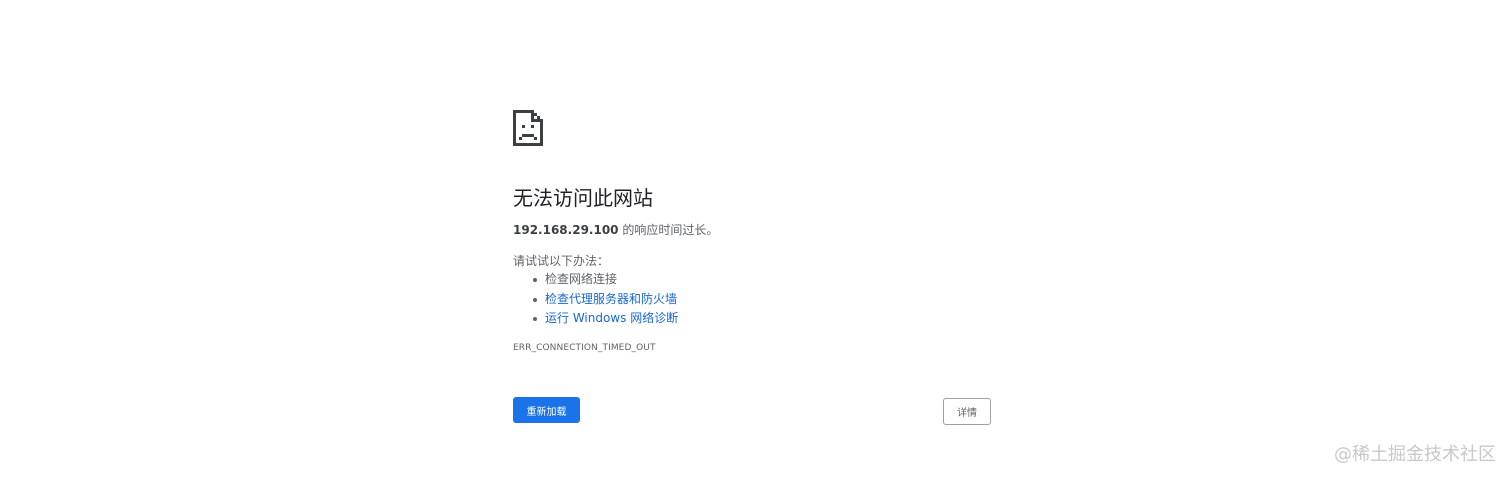 The image size is (1512, 477). What do you see at coordinates (611, 299) in the screenshot?
I see `check-proxy-firewall-link: 检查代理服务器和防火墙` at bounding box center [611, 299].